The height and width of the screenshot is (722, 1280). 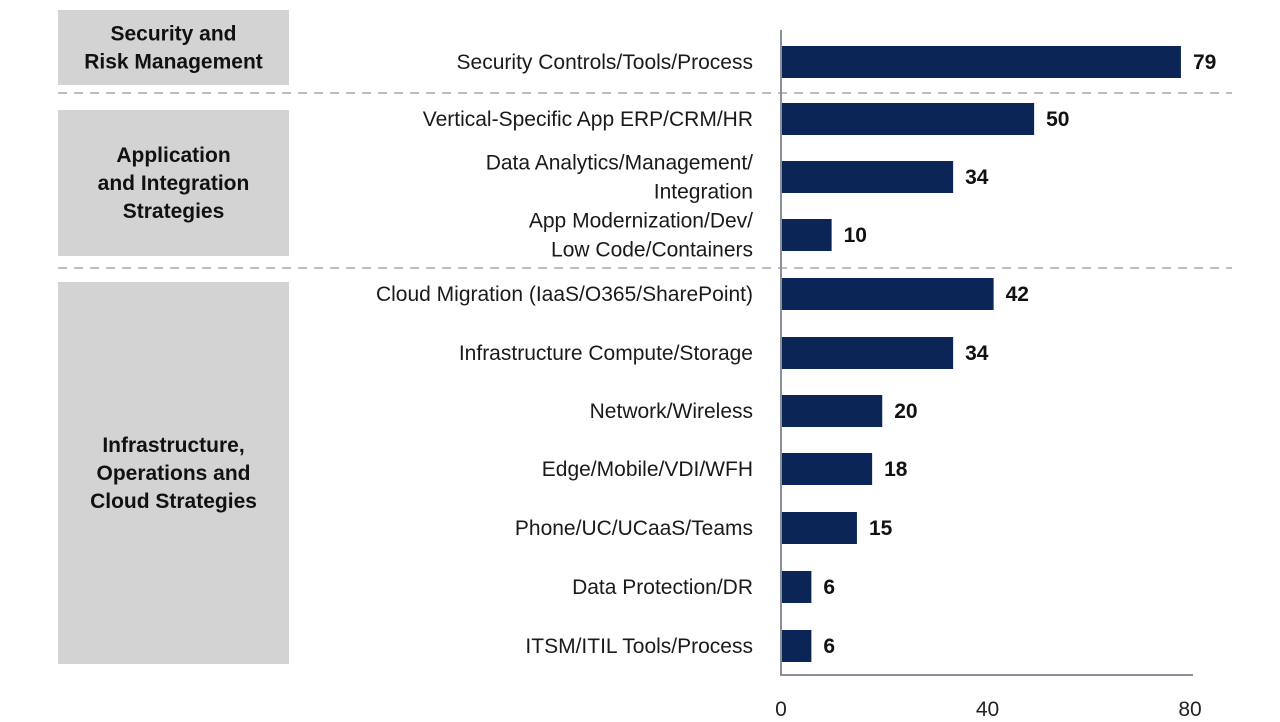 What do you see at coordinates (173, 47) in the screenshot?
I see `group-box-security-and-risk-management` at bounding box center [173, 47].